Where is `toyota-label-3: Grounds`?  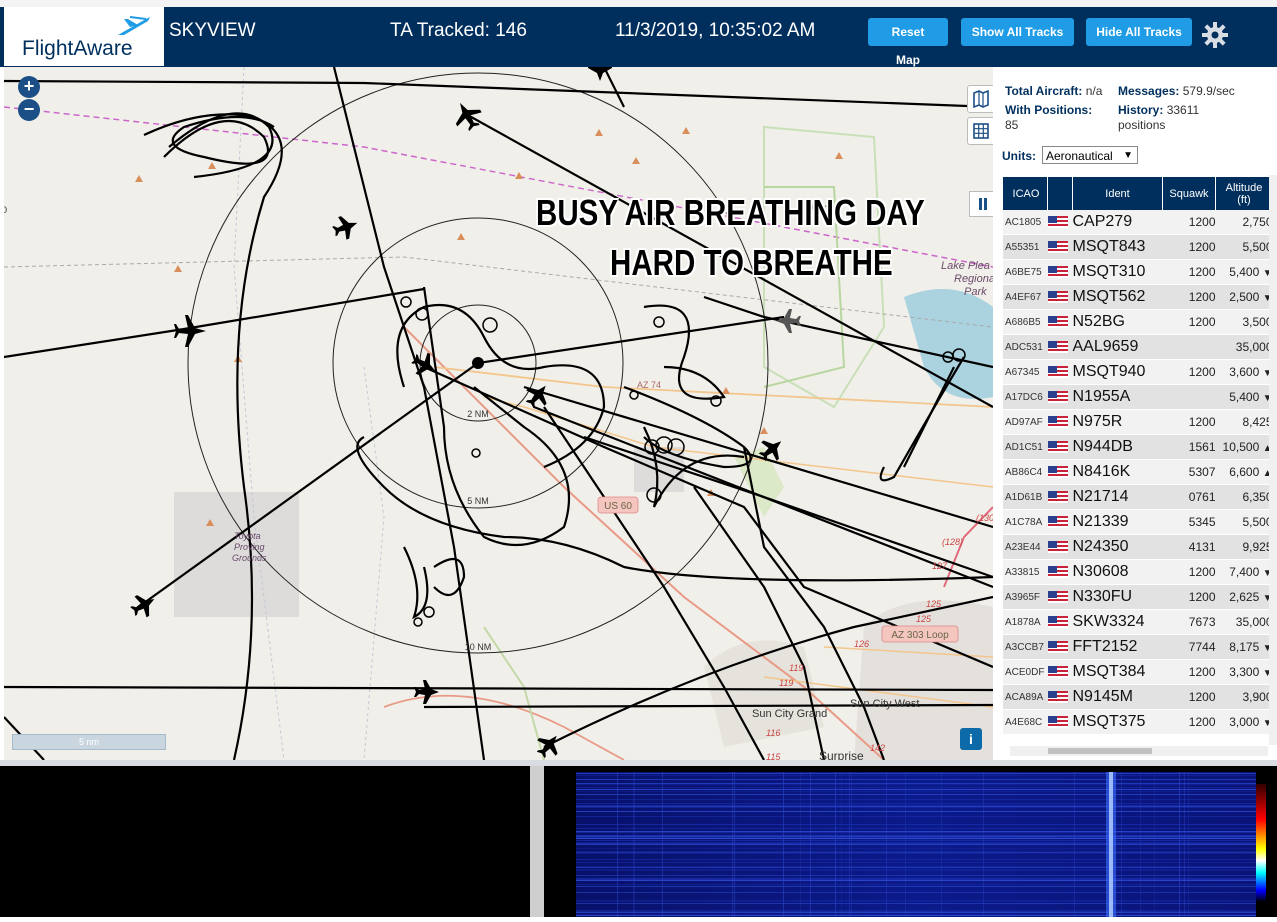
toyota-label-3: Grounds is located at coordinates (249, 558).